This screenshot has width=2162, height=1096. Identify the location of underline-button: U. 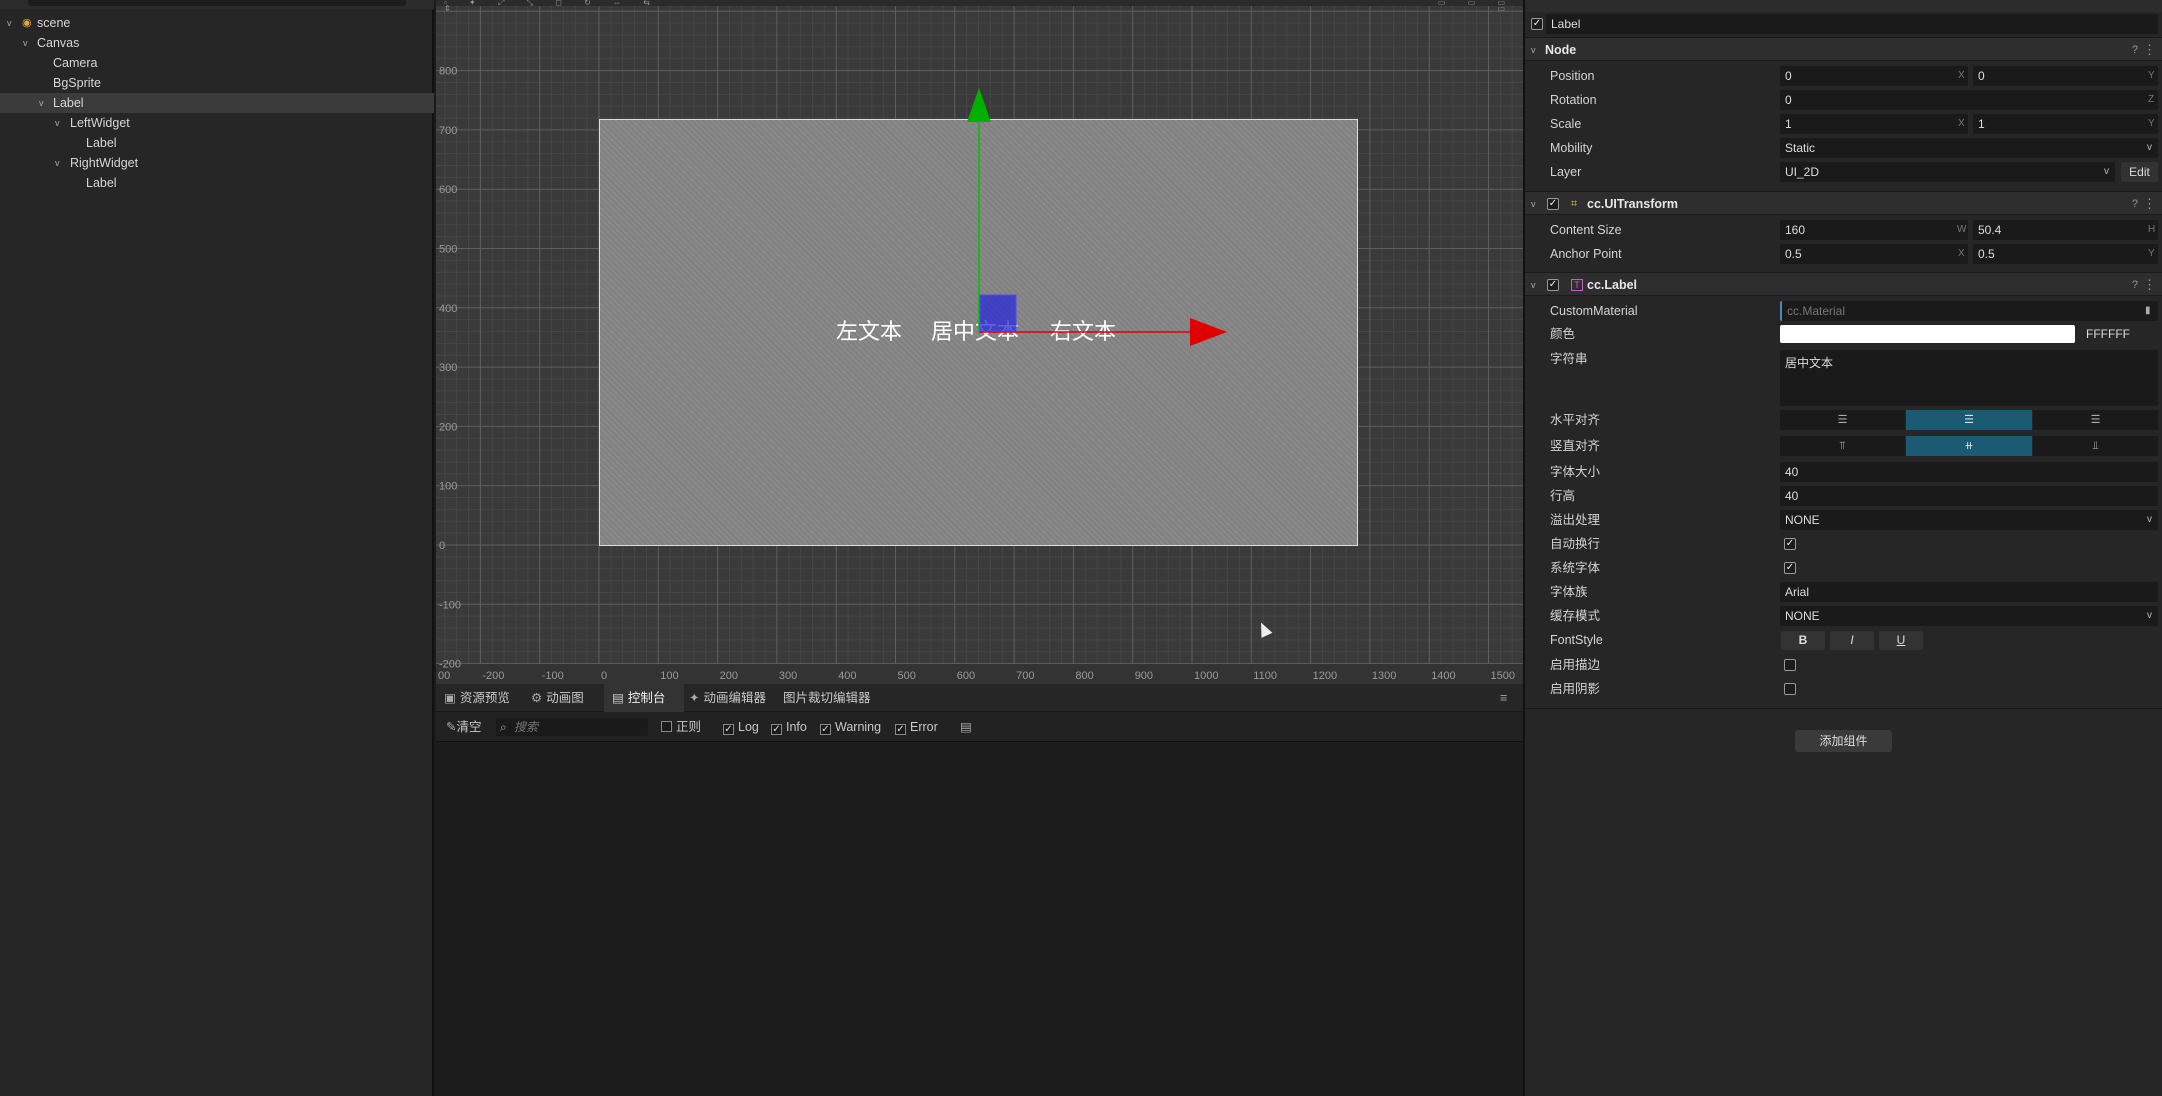
(1901, 640).